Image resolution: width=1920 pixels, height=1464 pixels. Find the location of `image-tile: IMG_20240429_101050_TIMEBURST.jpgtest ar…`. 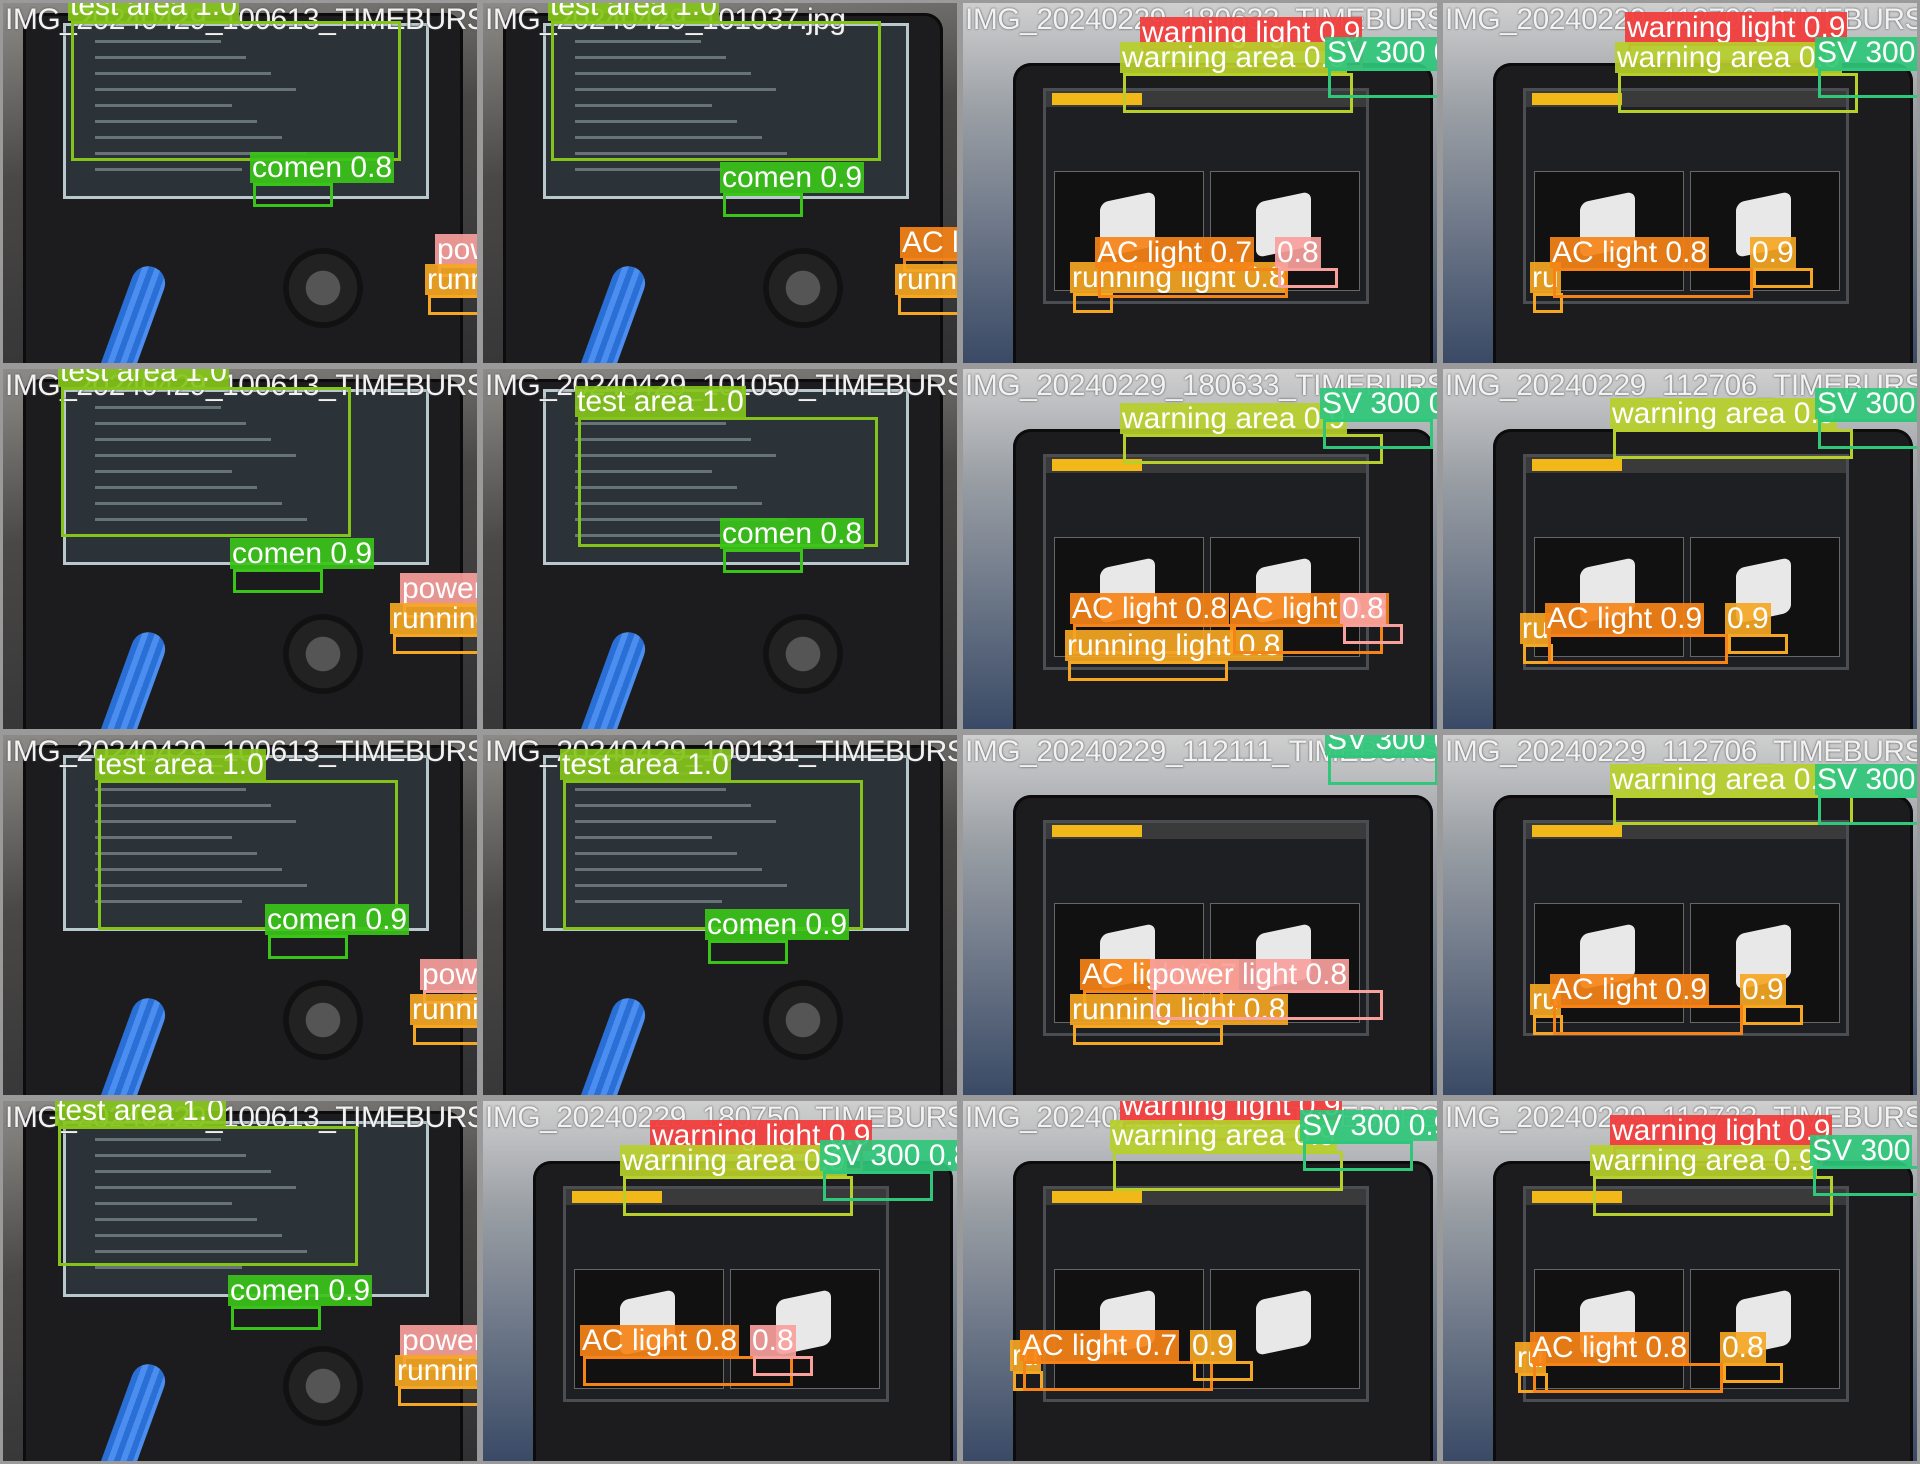

image-tile: IMG_20240429_101050_TIMEBURST.jpgtest ar… is located at coordinates (720, 549).